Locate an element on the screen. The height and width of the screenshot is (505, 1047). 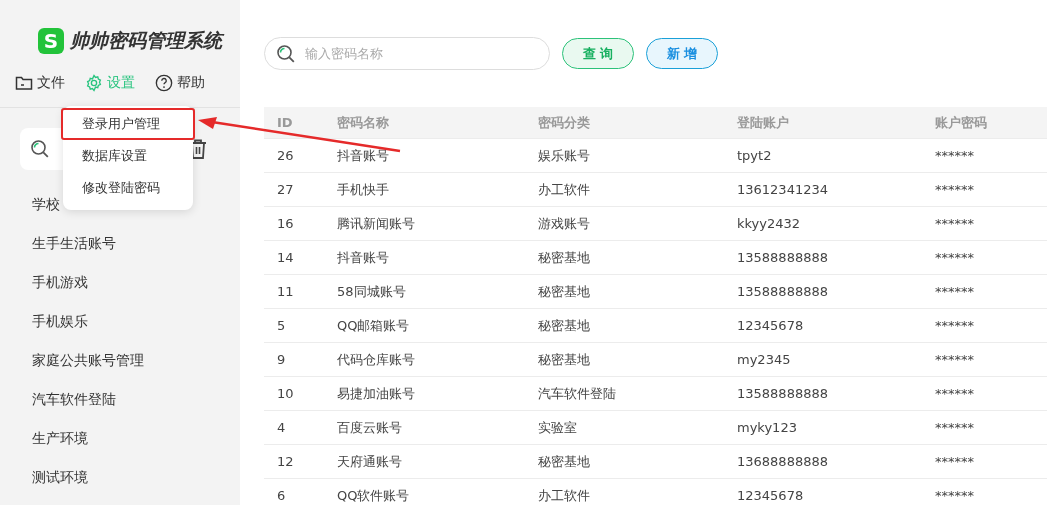
table-cell-text: 天府通账号 is located at coordinates (370, 461).